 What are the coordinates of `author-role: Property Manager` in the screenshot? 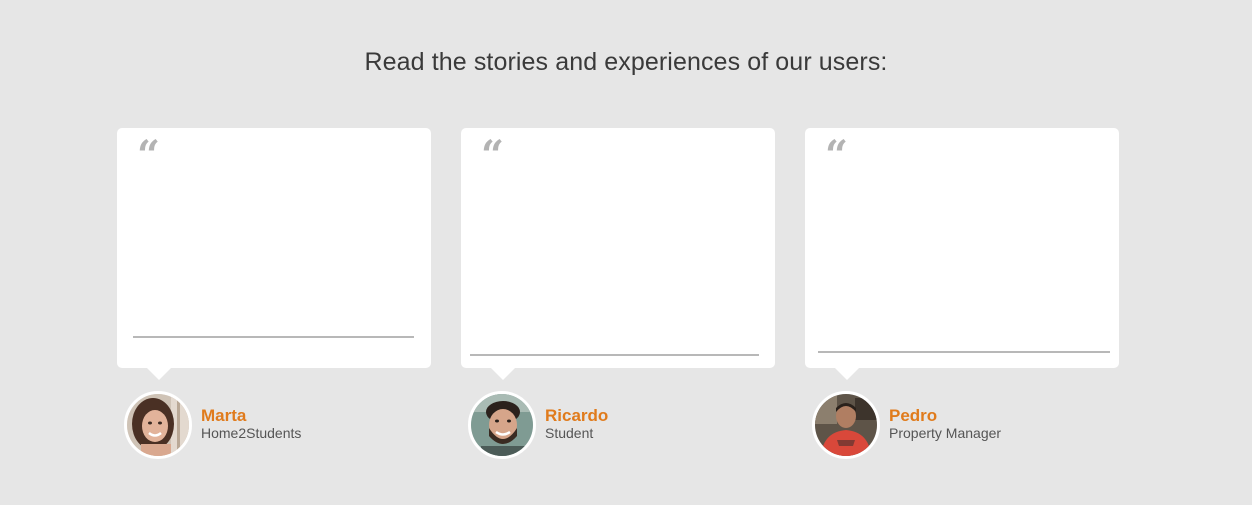 It's located at (945, 433).